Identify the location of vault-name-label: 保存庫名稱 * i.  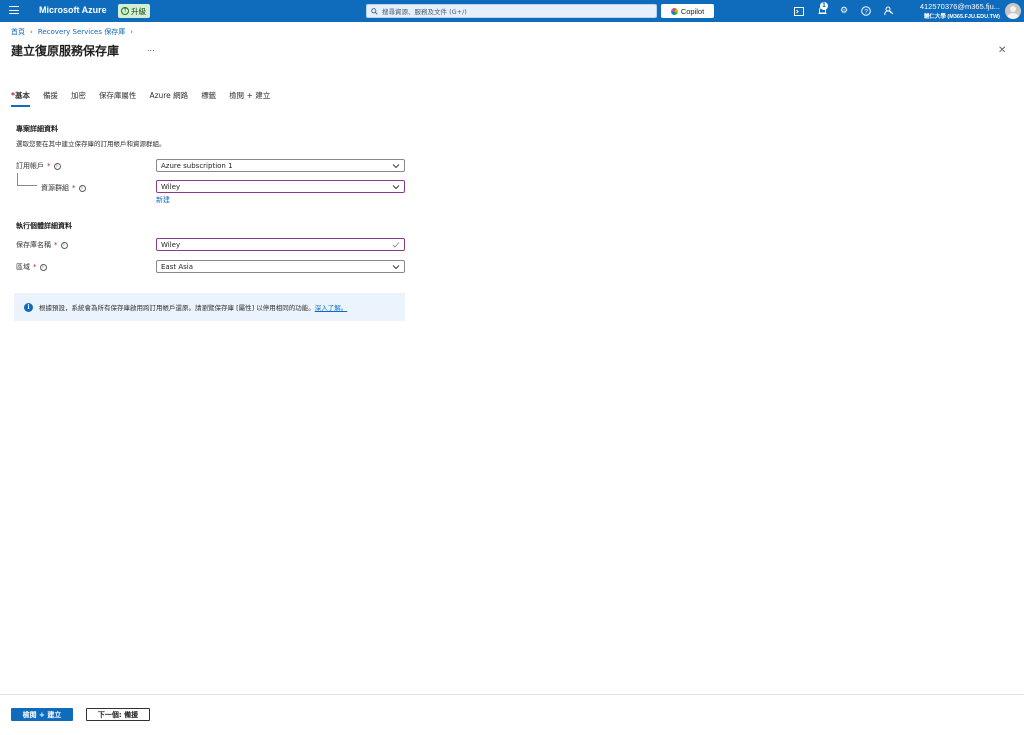
(42, 245).